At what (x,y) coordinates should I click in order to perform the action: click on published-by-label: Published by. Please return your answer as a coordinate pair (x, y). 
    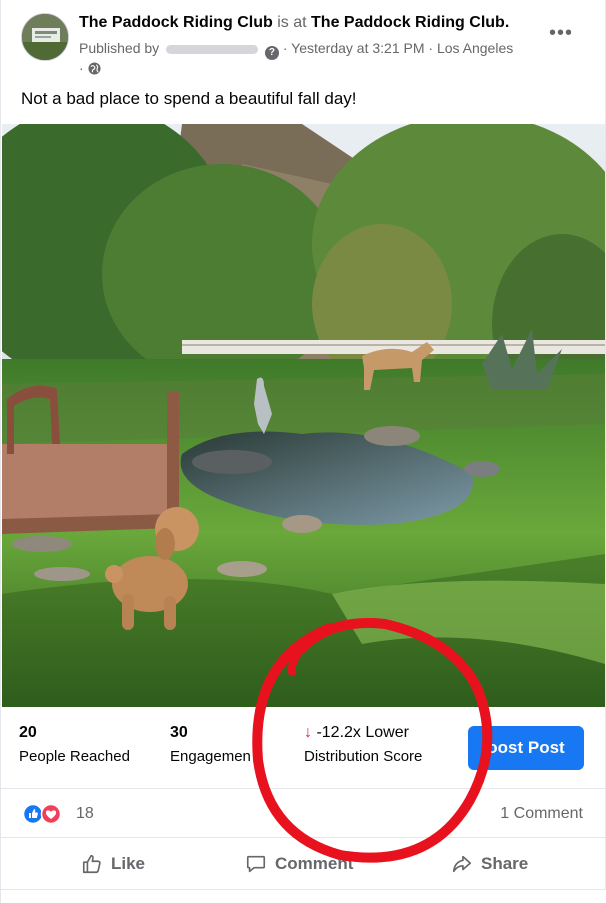
    Looking at the image, I should click on (119, 48).